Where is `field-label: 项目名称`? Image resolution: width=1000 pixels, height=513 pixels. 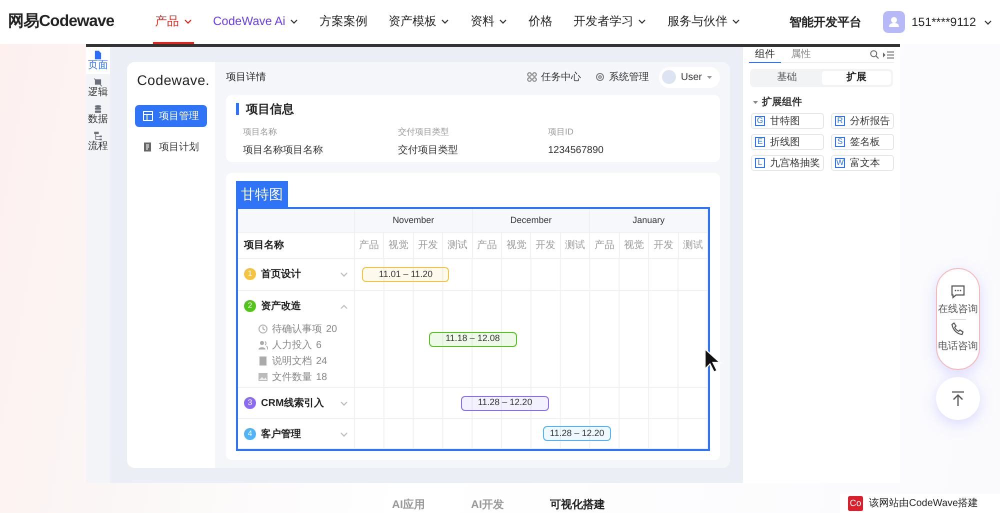 field-label: 项目名称 is located at coordinates (260, 132).